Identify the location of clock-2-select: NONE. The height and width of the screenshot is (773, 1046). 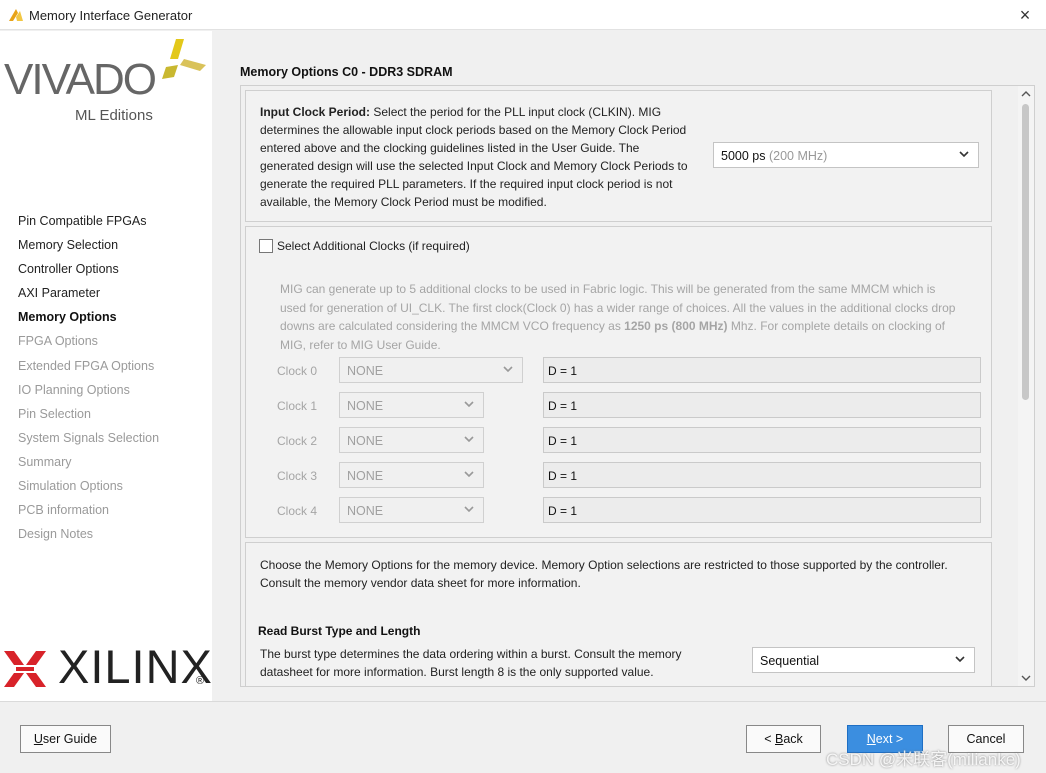
(411, 440).